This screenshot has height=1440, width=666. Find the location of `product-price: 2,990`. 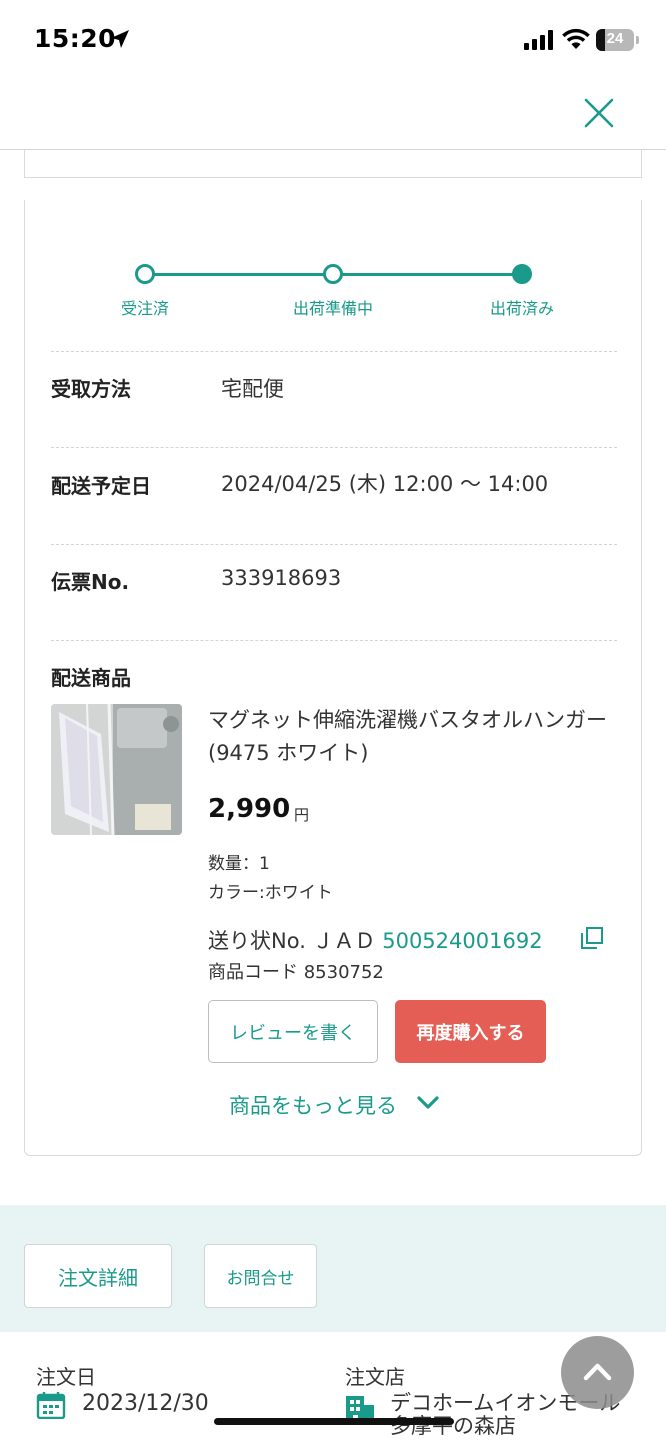

product-price: 2,990 is located at coordinates (249, 809).